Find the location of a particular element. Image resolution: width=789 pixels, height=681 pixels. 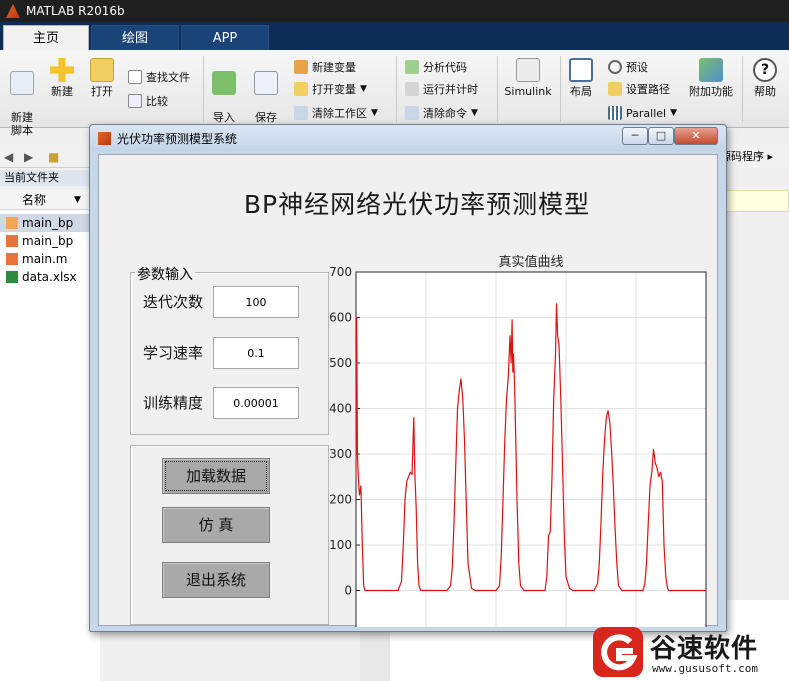

xlsx-file-icon is located at coordinates (12, 277).